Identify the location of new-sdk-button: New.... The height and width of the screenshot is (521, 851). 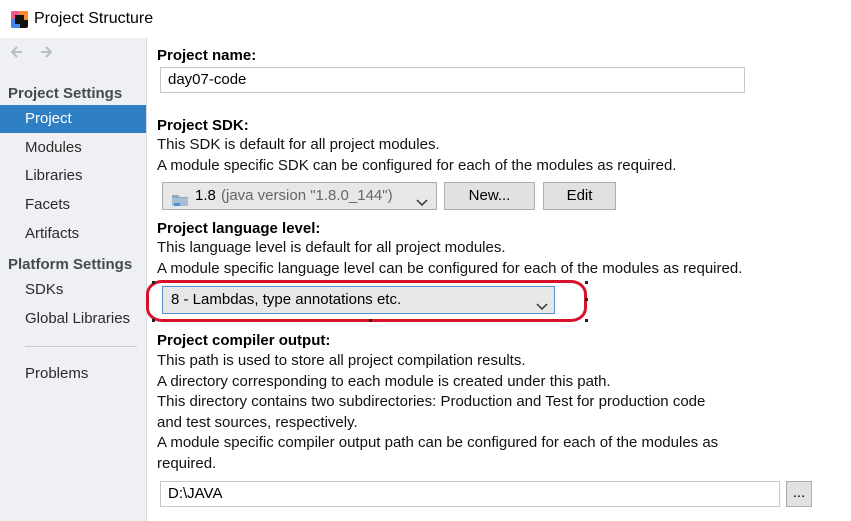
(489, 196).